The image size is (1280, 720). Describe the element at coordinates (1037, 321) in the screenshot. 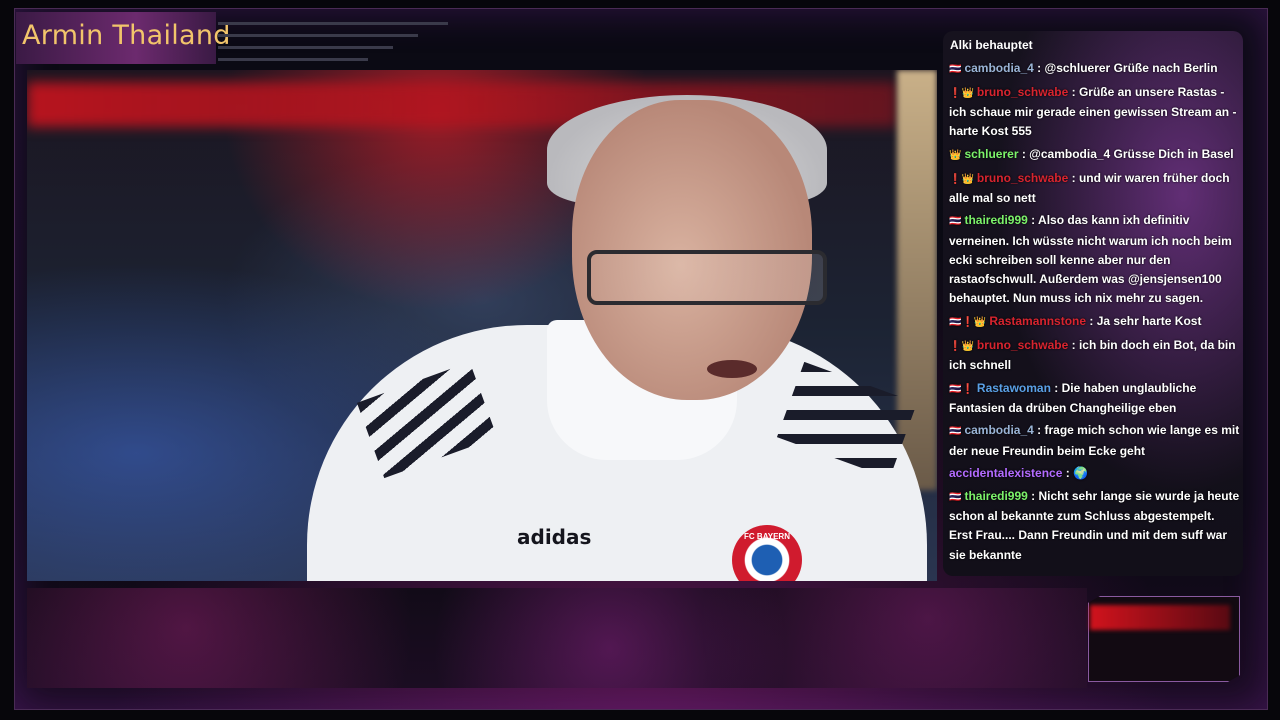

I see `chat-username: Rastamannstone` at that location.